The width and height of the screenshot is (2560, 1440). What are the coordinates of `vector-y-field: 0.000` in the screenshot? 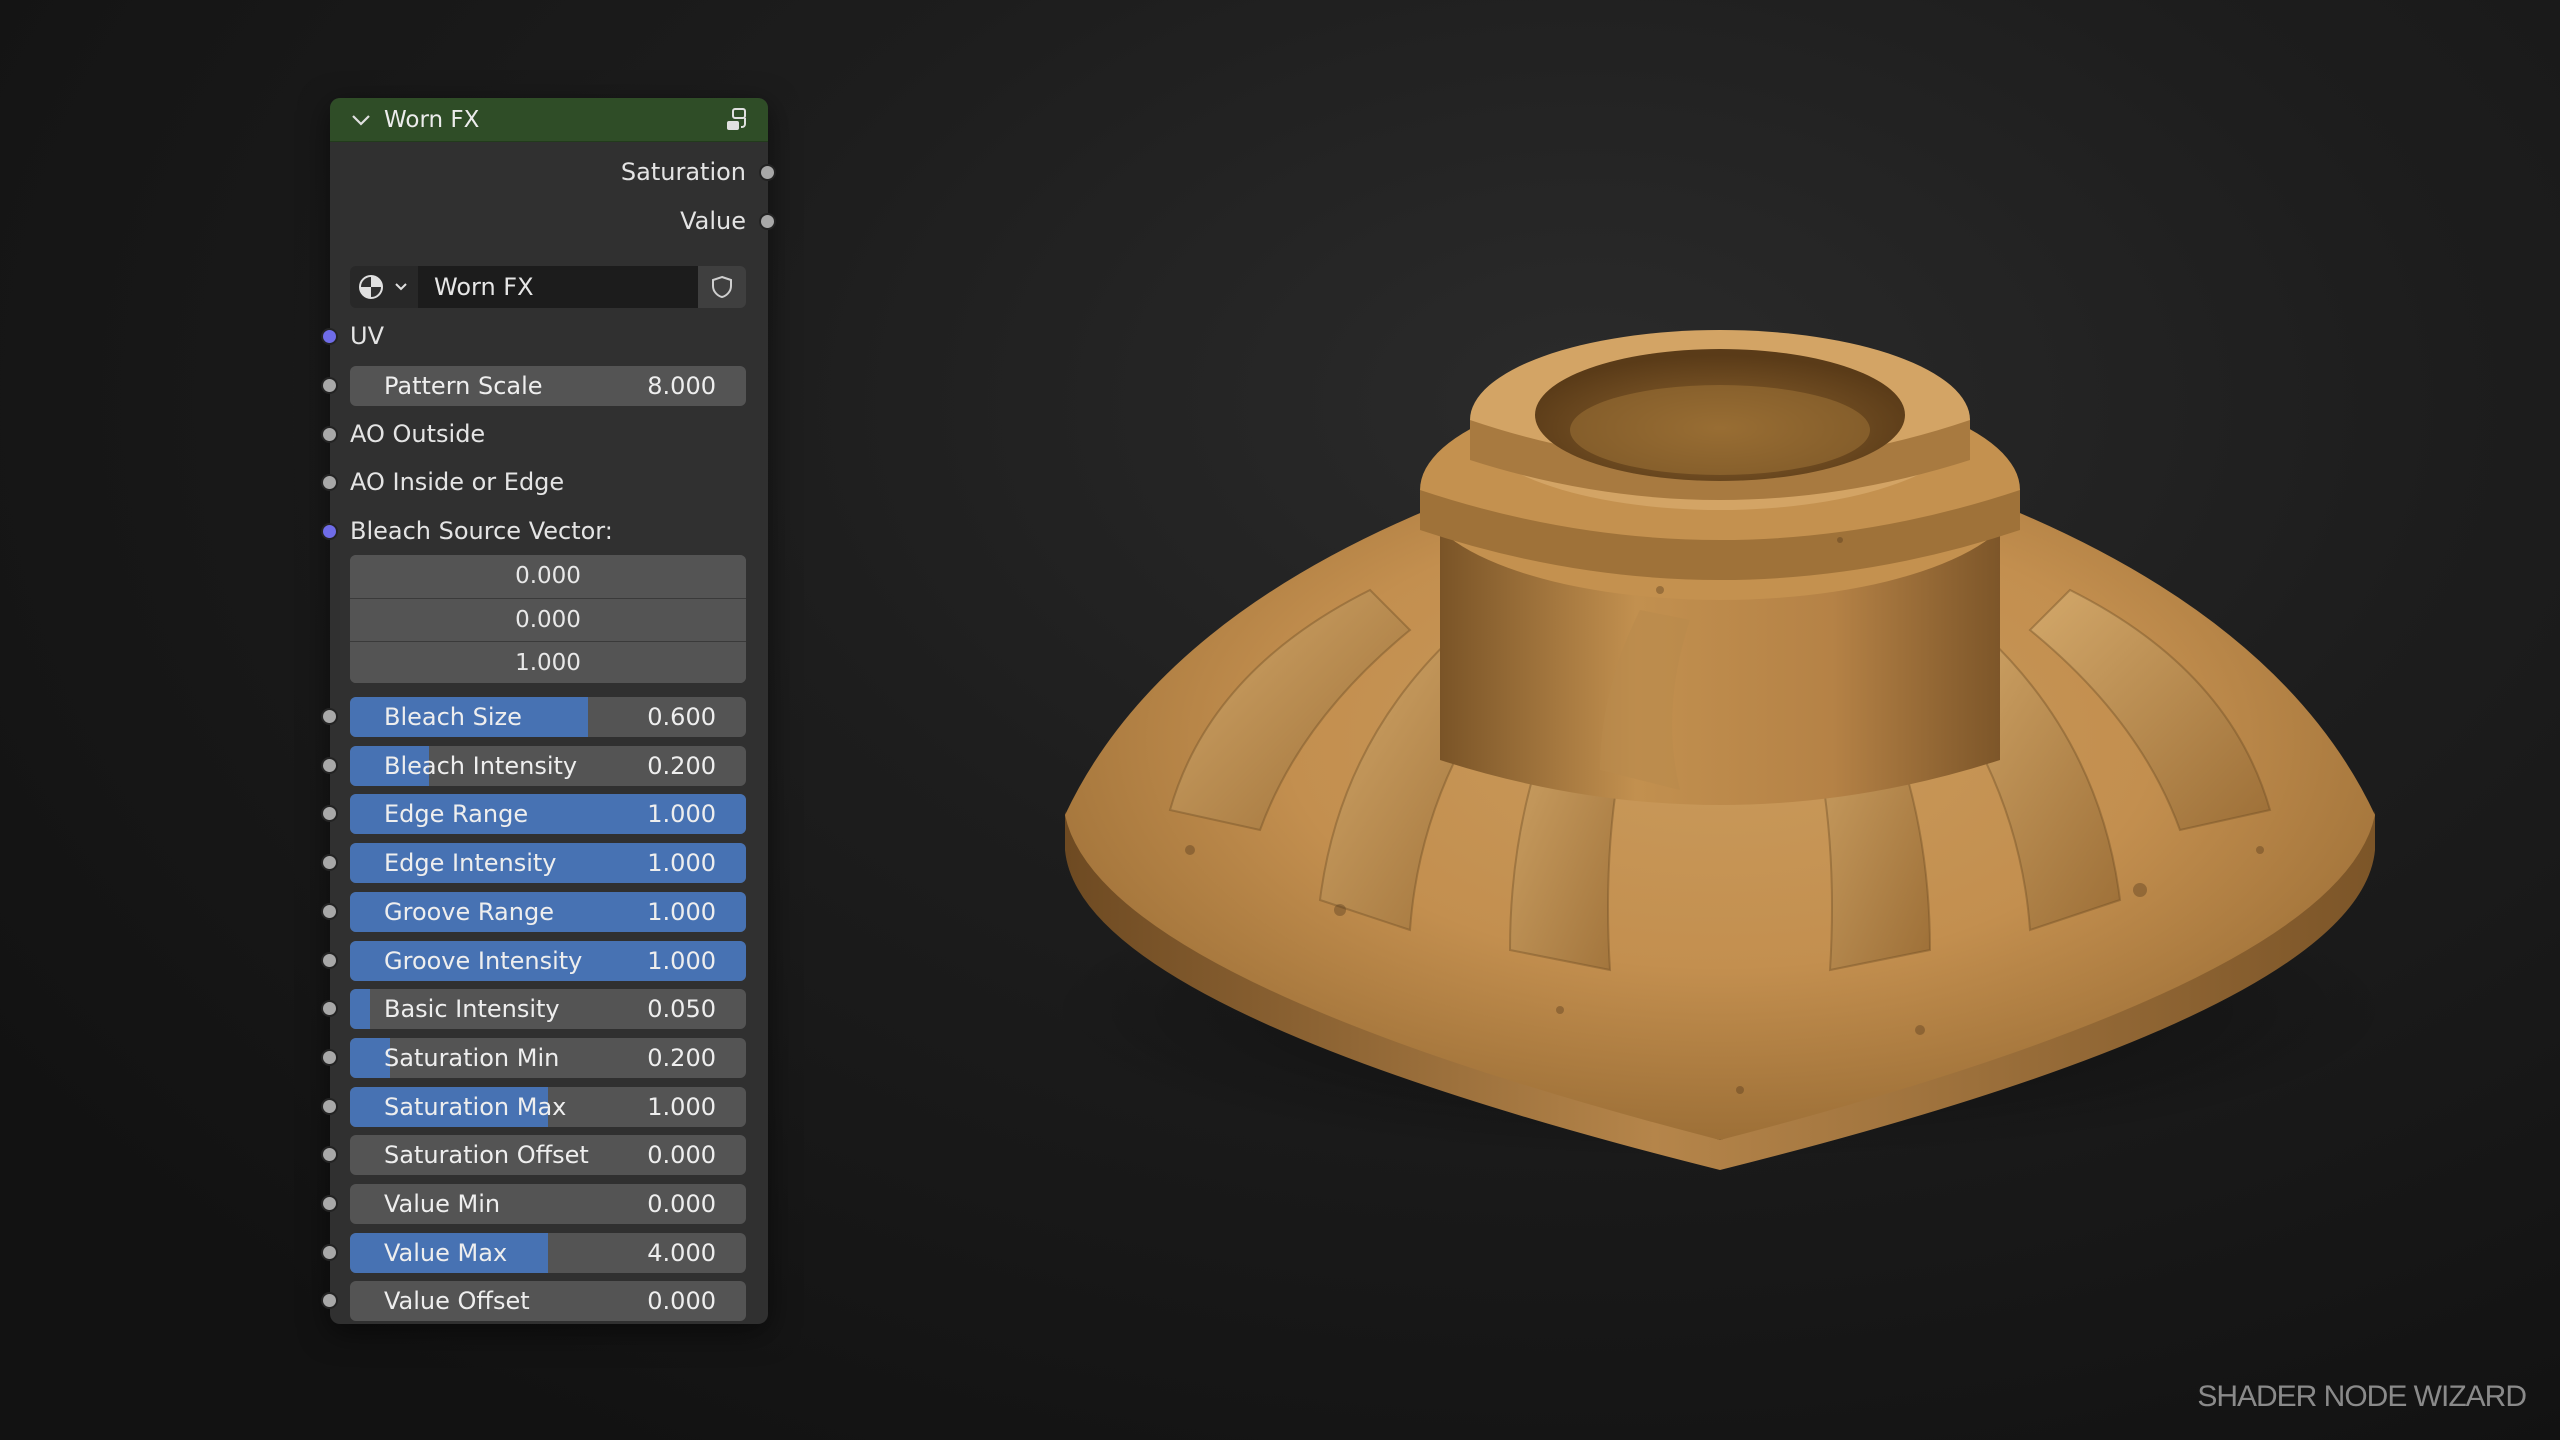 It's located at (548, 619).